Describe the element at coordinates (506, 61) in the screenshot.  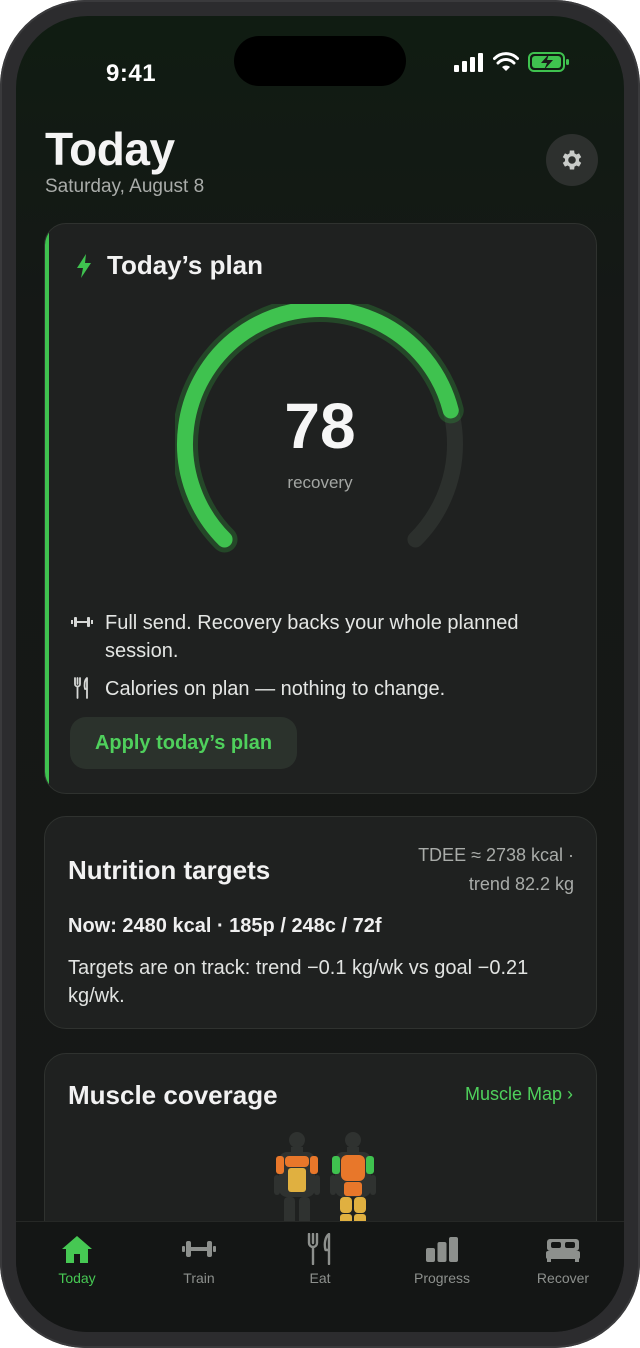
I see `wifi-icon` at that location.